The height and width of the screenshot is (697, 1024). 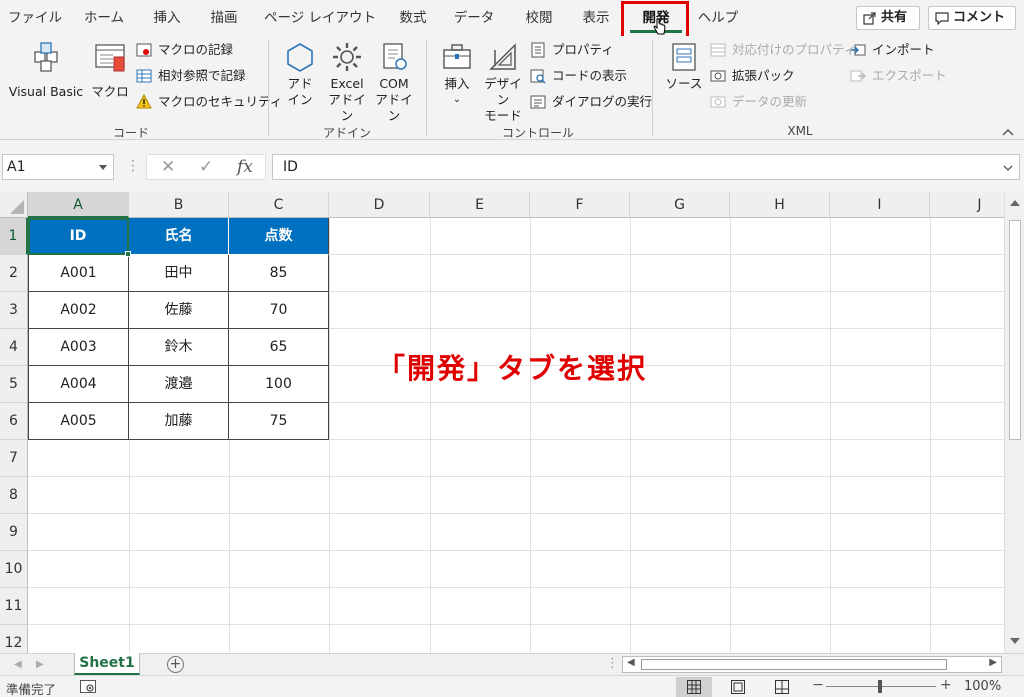 What do you see at coordinates (279, 205) in the screenshot?
I see `column-header-c: C` at bounding box center [279, 205].